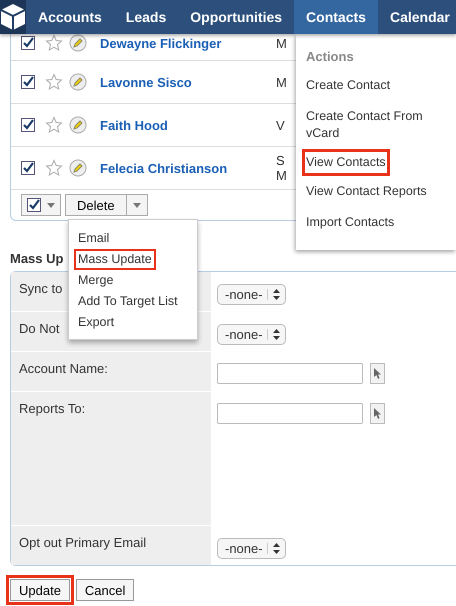 The width and height of the screenshot is (456, 606). I want to click on nav-tab: Contacts, so click(336, 17).